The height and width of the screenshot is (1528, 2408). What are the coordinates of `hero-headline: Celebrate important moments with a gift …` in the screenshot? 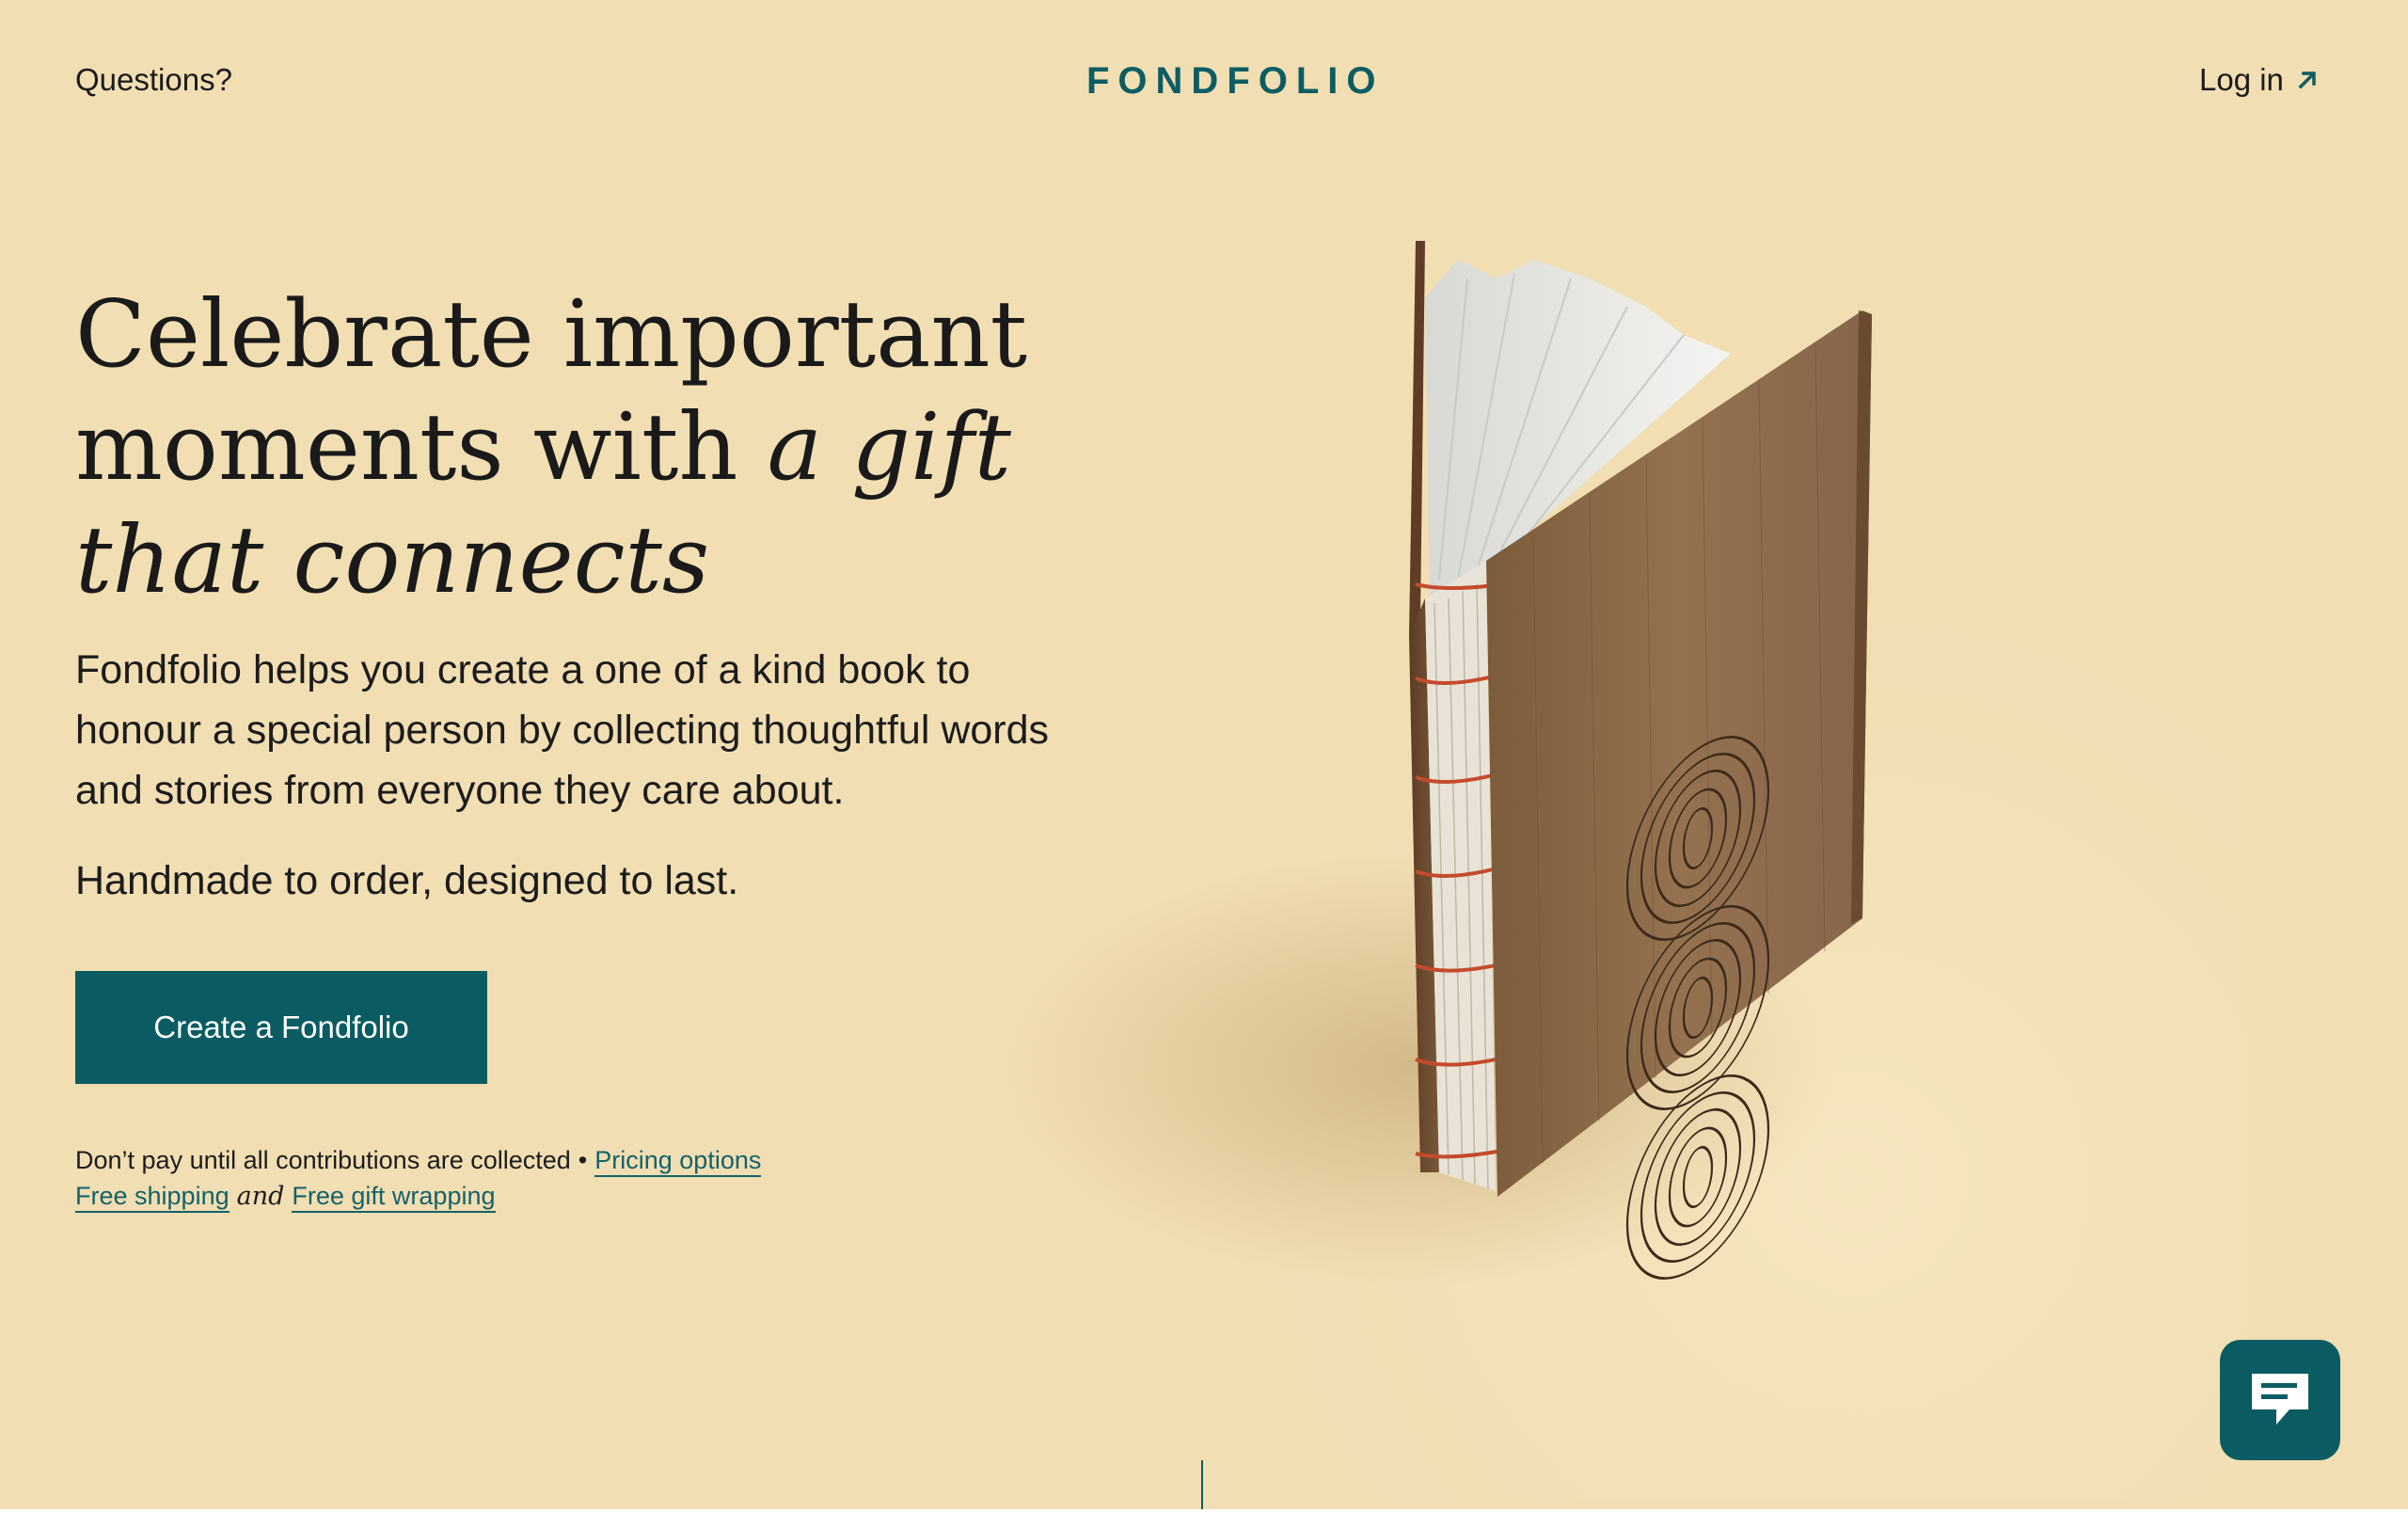 It's located at (569, 448).